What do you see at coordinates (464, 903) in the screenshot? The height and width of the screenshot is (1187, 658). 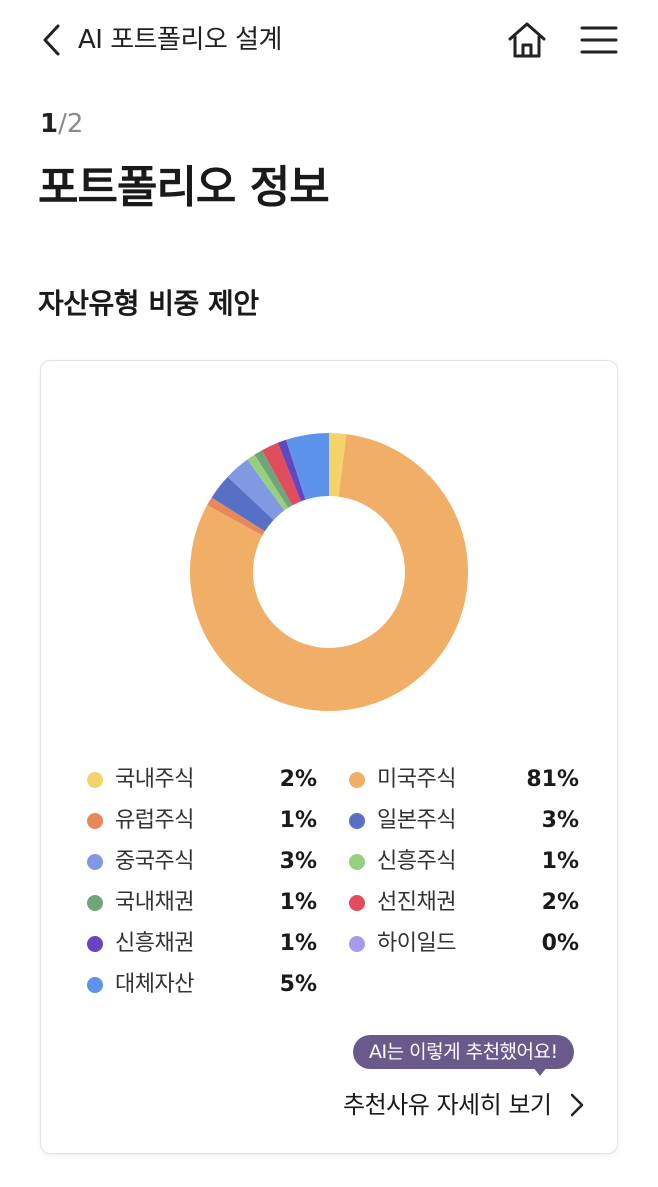 I see `legend-item: 선진채권 2%` at bounding box center [464, 903].